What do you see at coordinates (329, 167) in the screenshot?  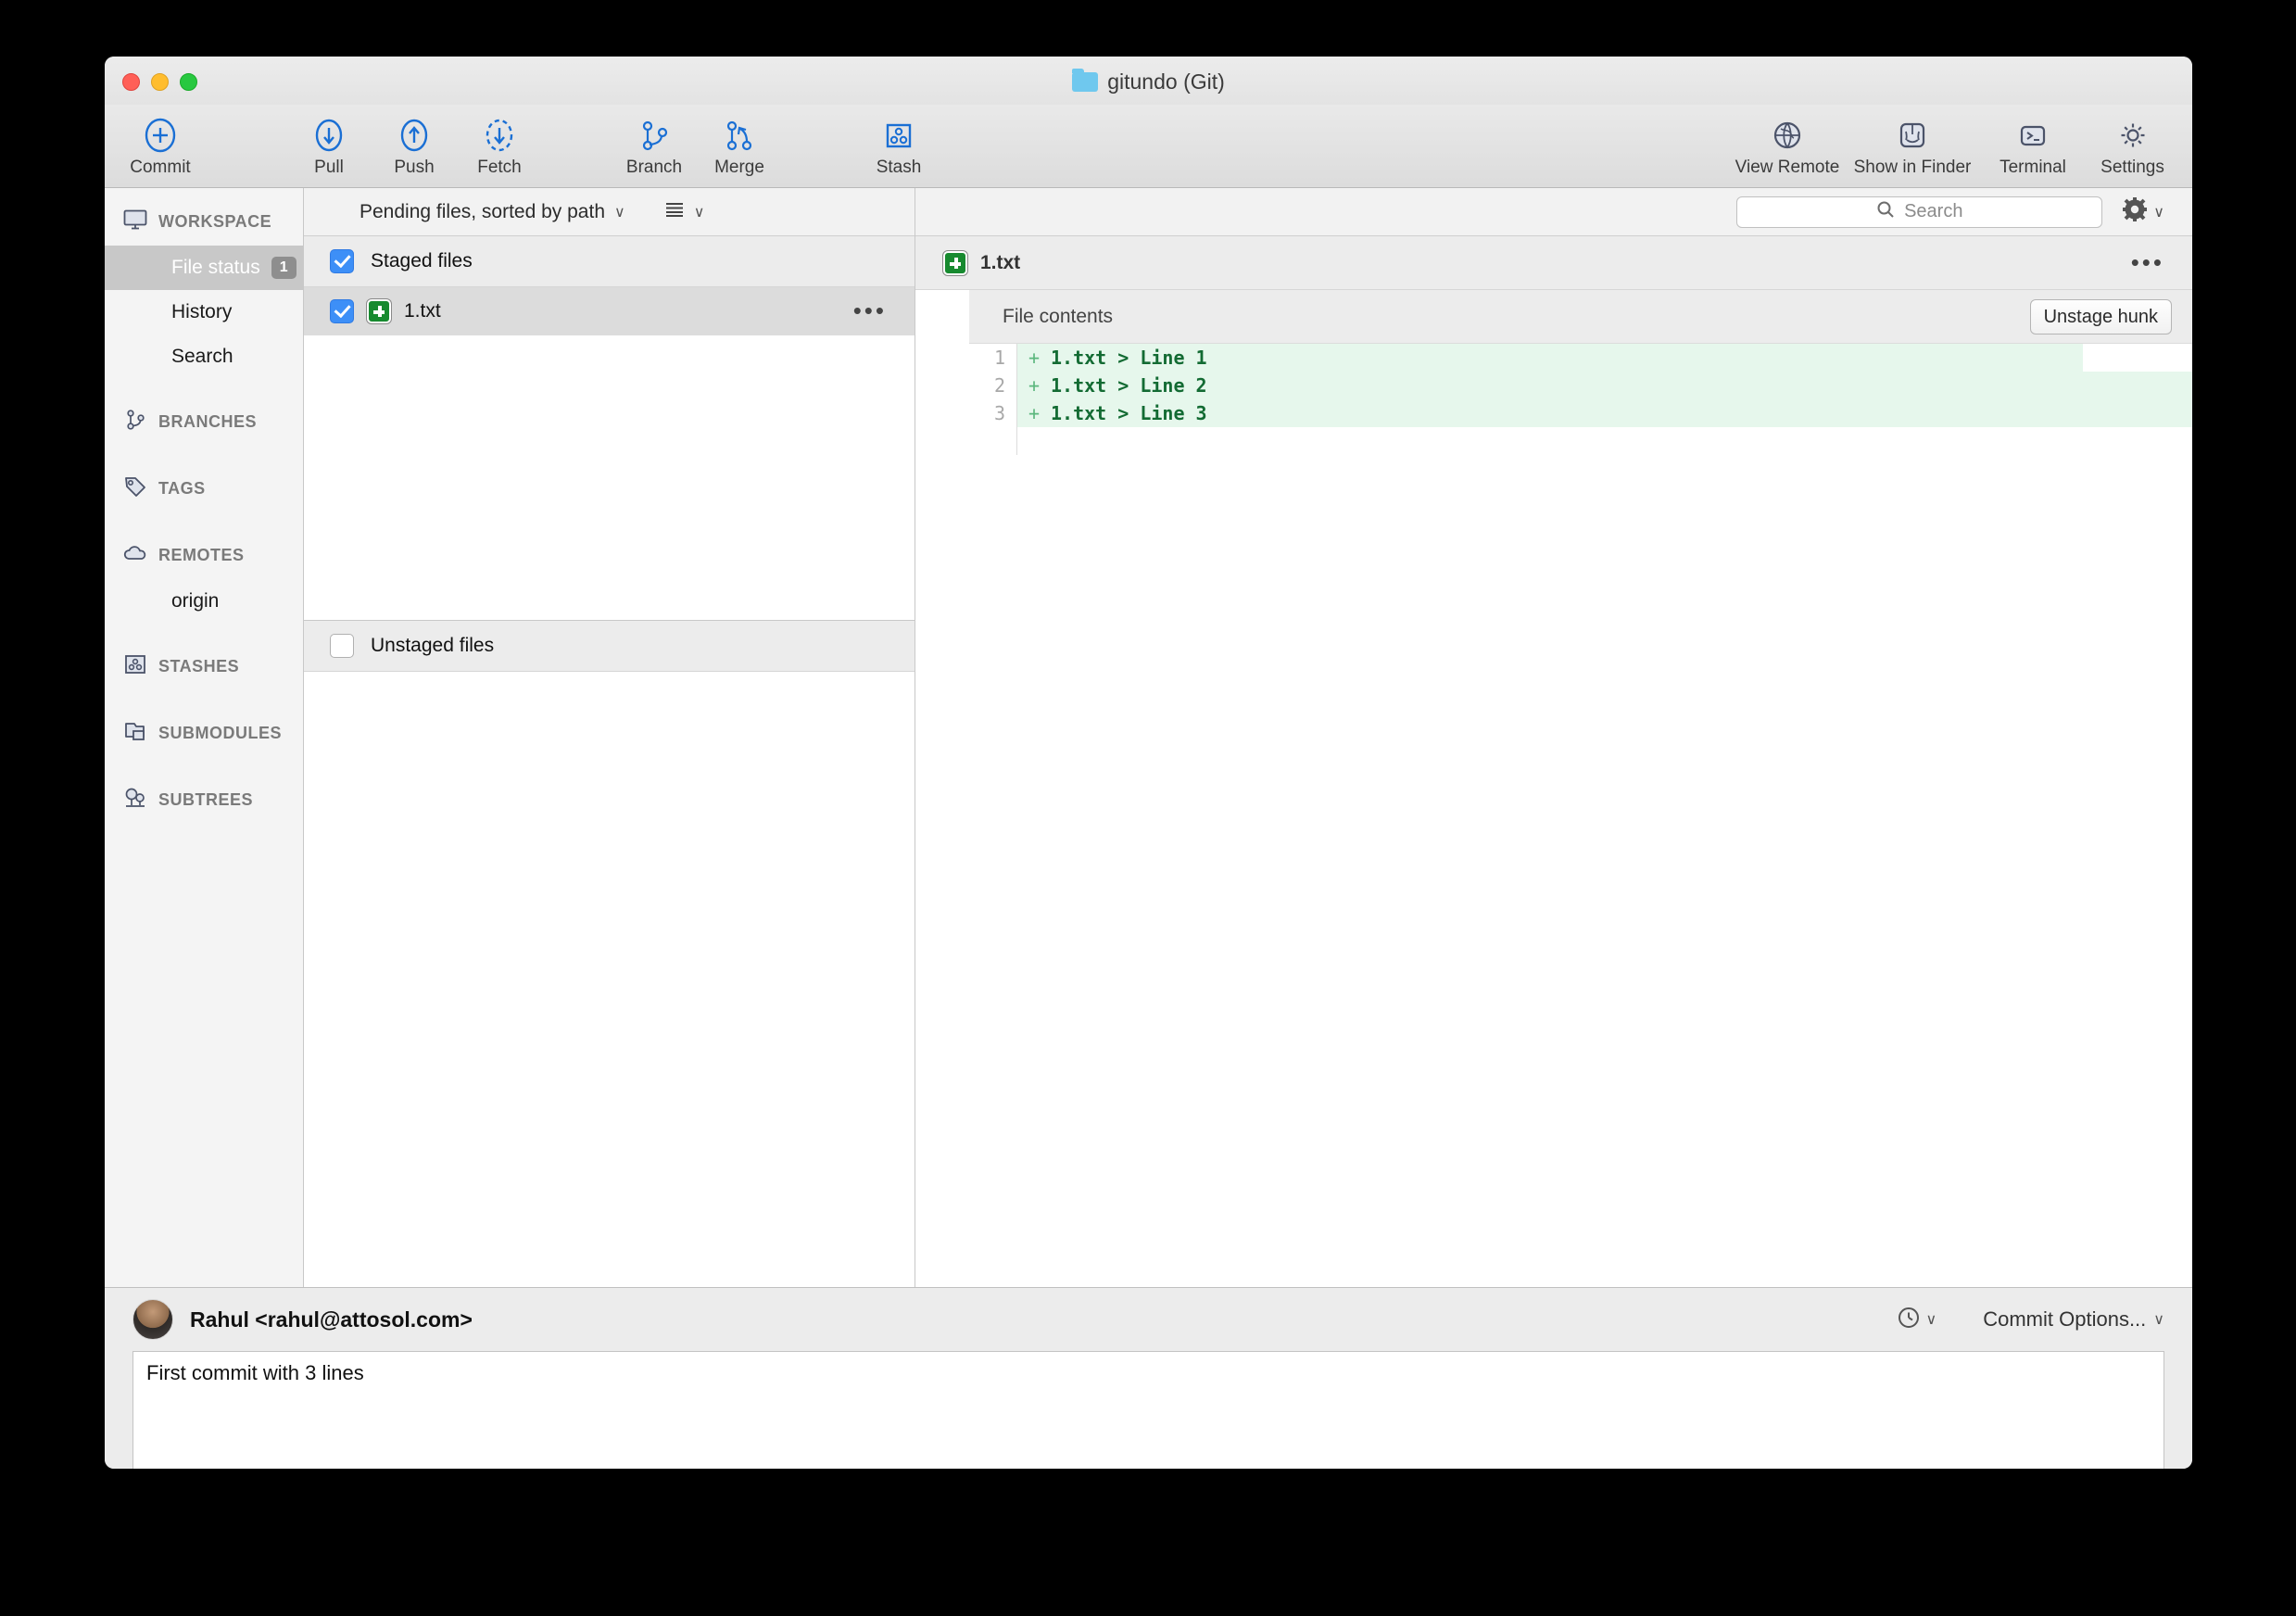 I see `toolbar-pull-label: Pull` at bounding box center [329, 167].